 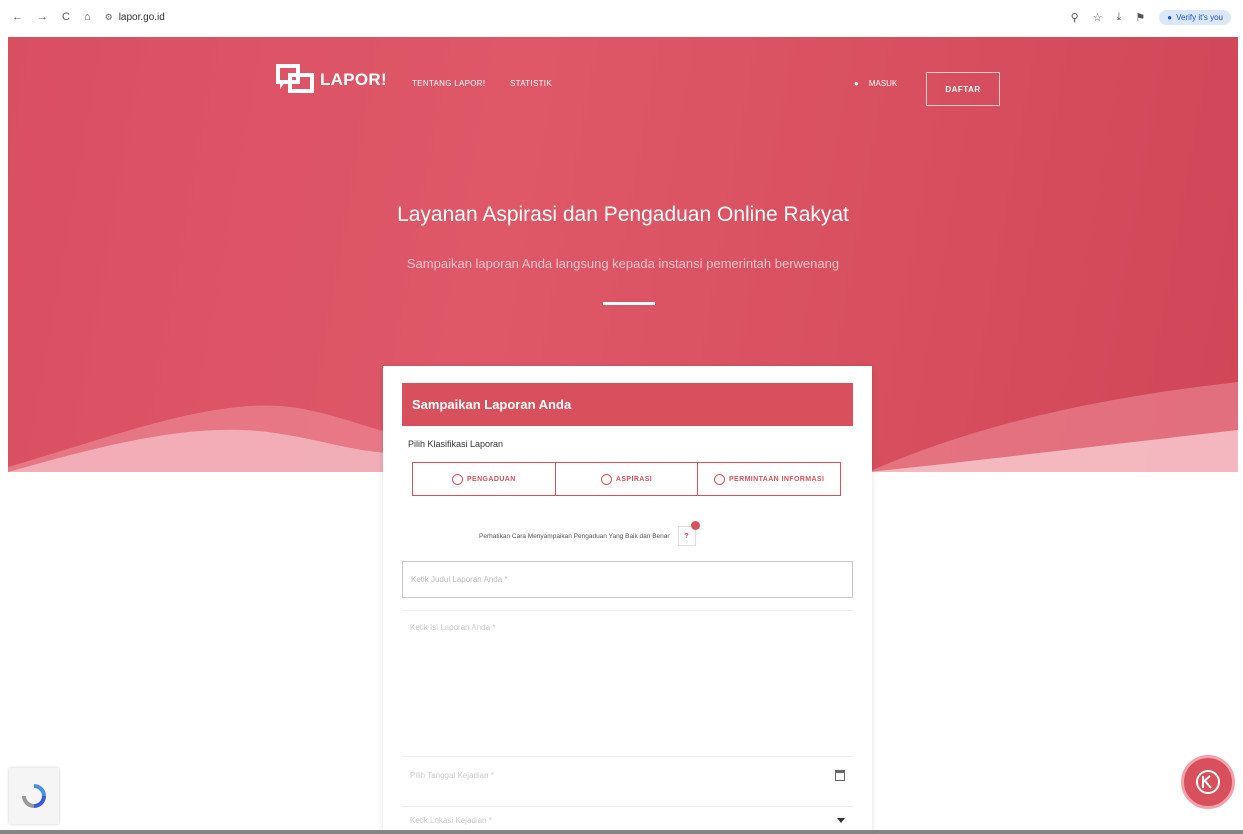 I want to click on masuk-label: MASUK, so click(x=883, y=83).